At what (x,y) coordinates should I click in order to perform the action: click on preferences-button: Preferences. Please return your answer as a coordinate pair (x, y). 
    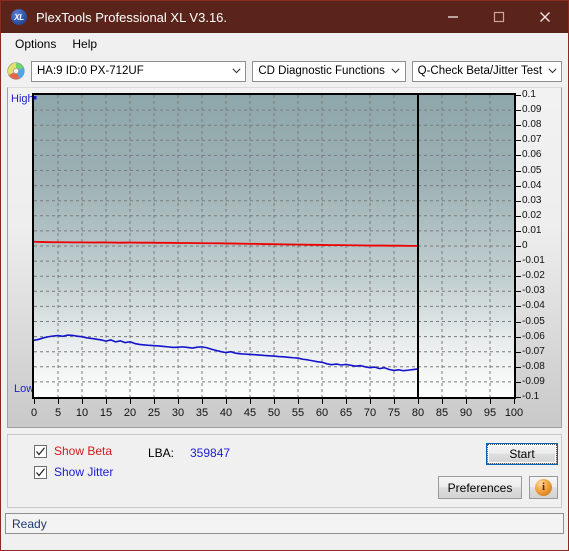
    Looking at the image, I should click on (480, 487).